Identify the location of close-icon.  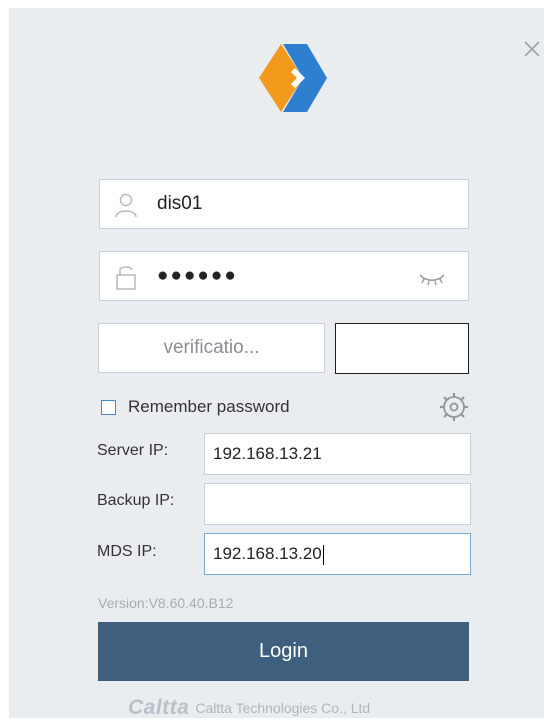
(532, 49).